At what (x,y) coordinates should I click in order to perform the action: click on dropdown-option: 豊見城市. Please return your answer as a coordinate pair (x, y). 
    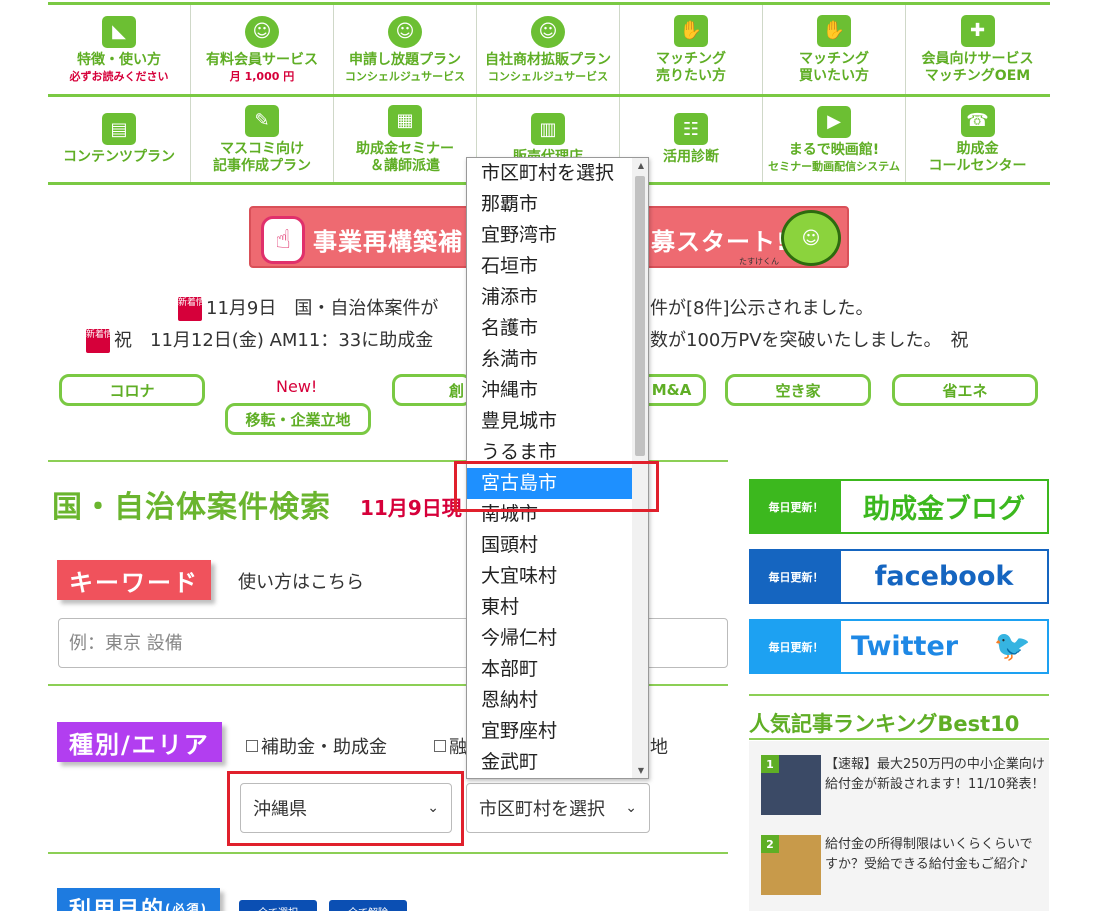
    Looking at the image, I should click on (557, 421).